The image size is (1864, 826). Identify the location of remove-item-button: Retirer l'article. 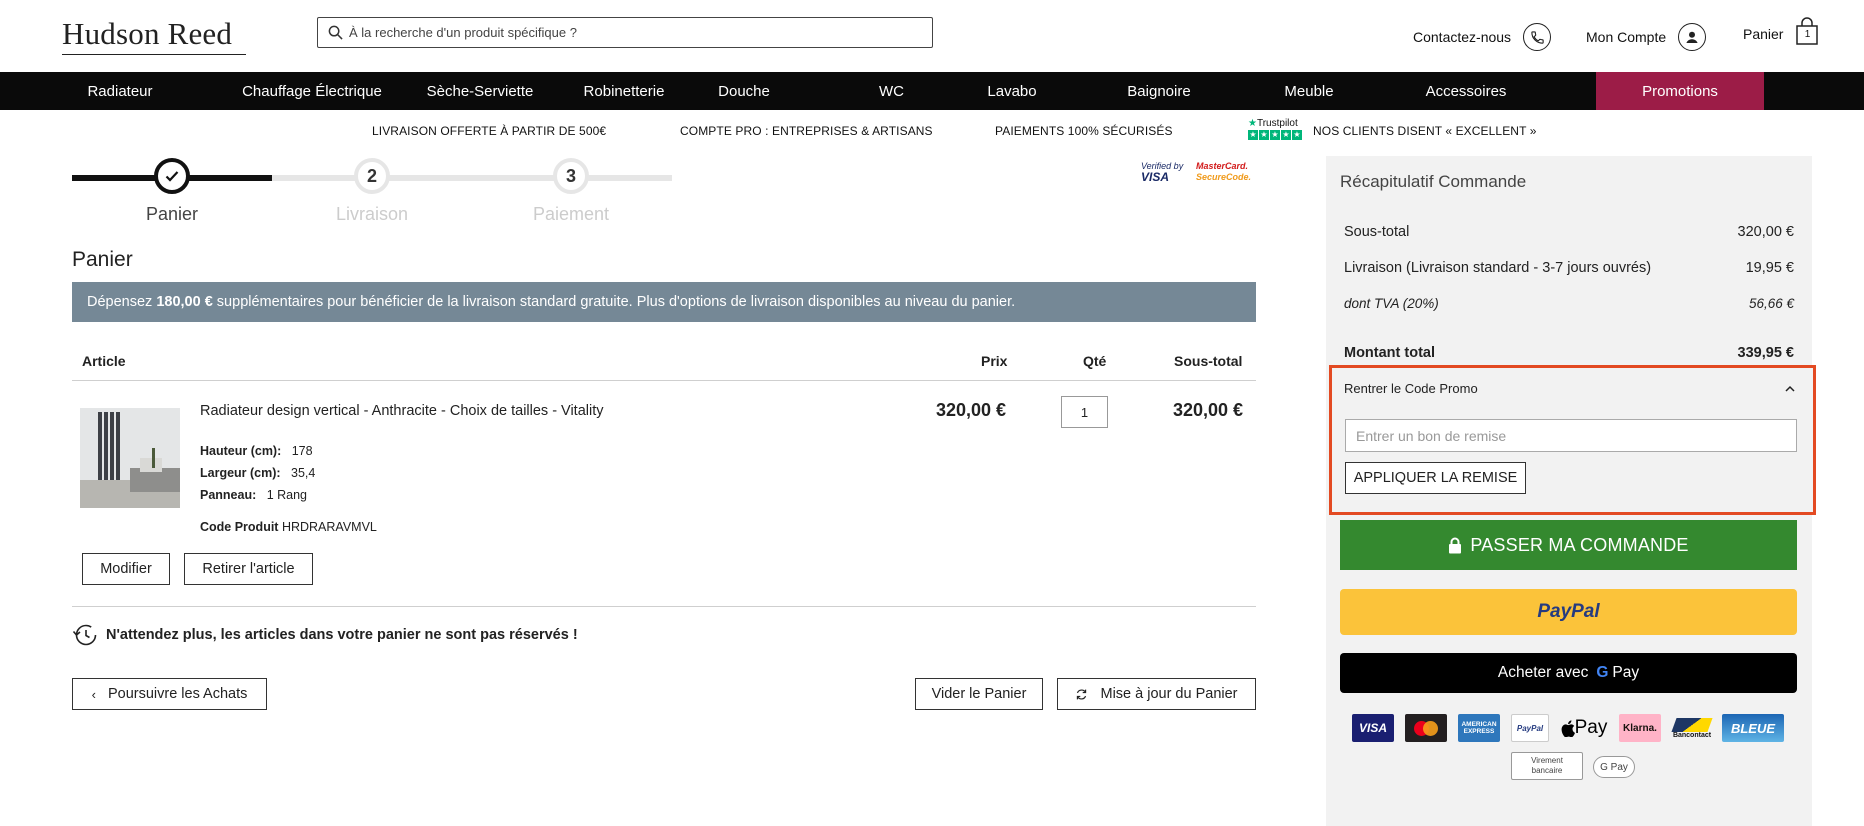
(248, 569).